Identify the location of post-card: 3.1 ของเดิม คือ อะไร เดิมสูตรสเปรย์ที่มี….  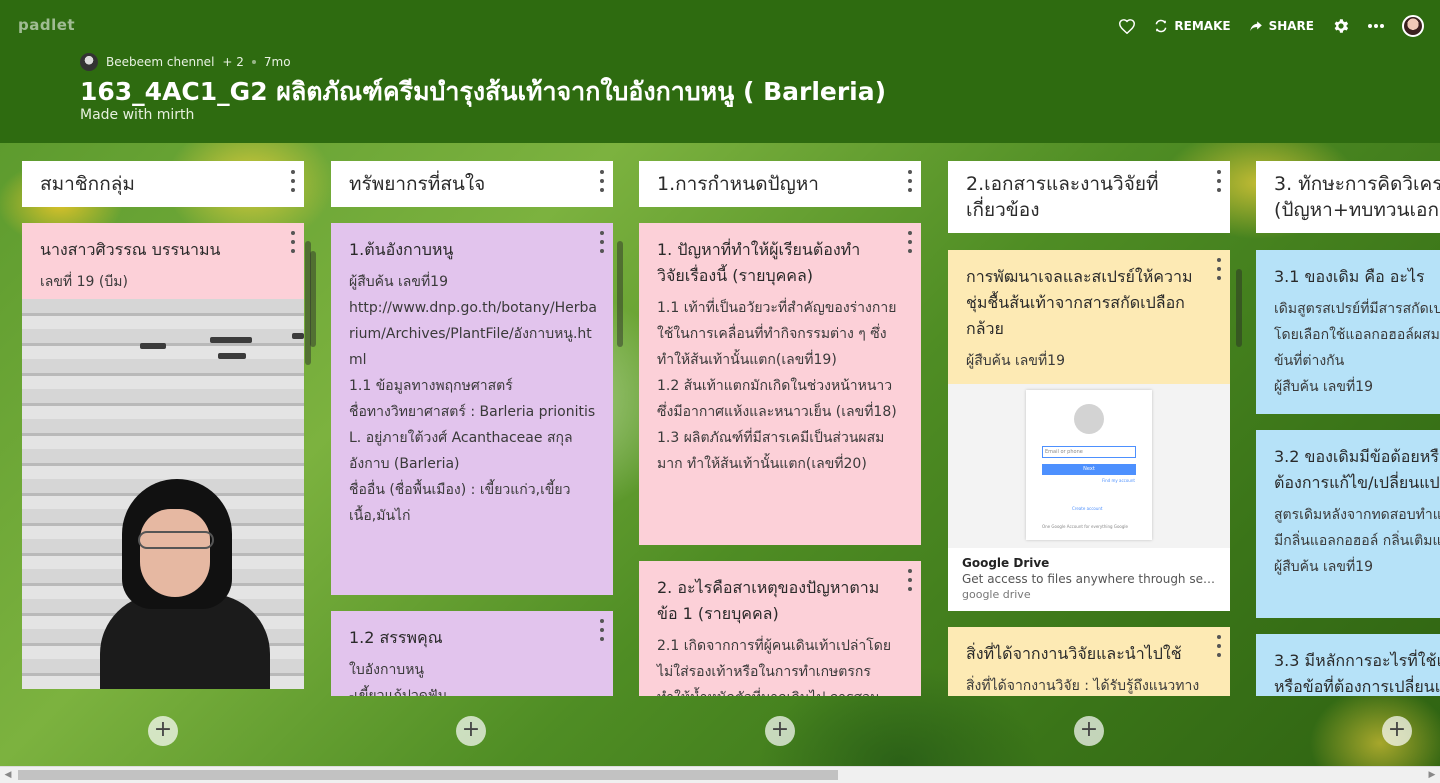
(1348, 332).